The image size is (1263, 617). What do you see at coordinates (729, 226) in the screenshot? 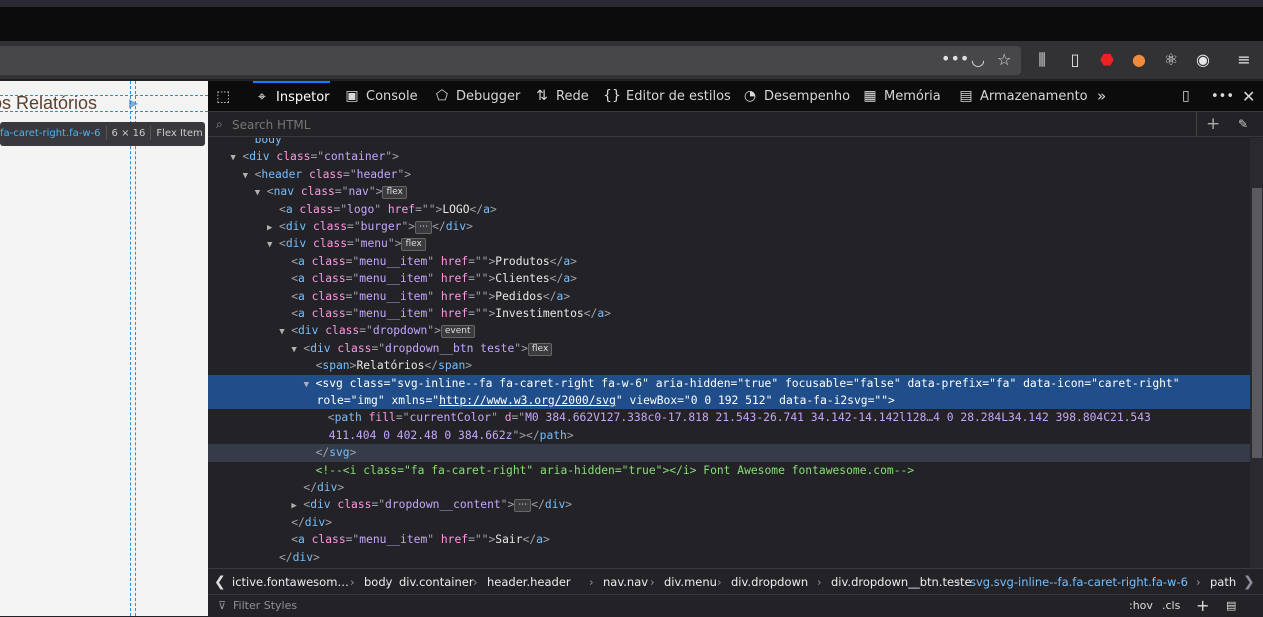
I see `markup-node: ▶ <div class="burger"> ⋯ </div>` at bounding box center [729, 226].